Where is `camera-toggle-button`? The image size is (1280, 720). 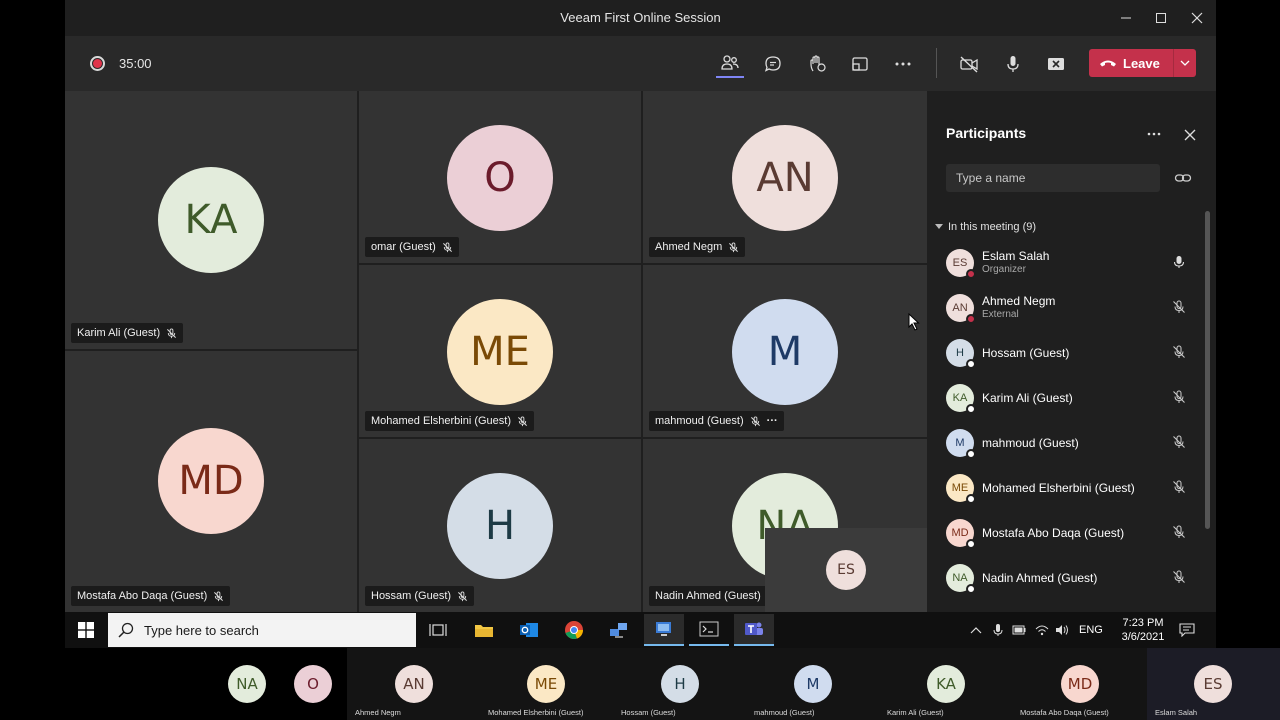 camera-toggle-button is located at coordinates (969, 64).